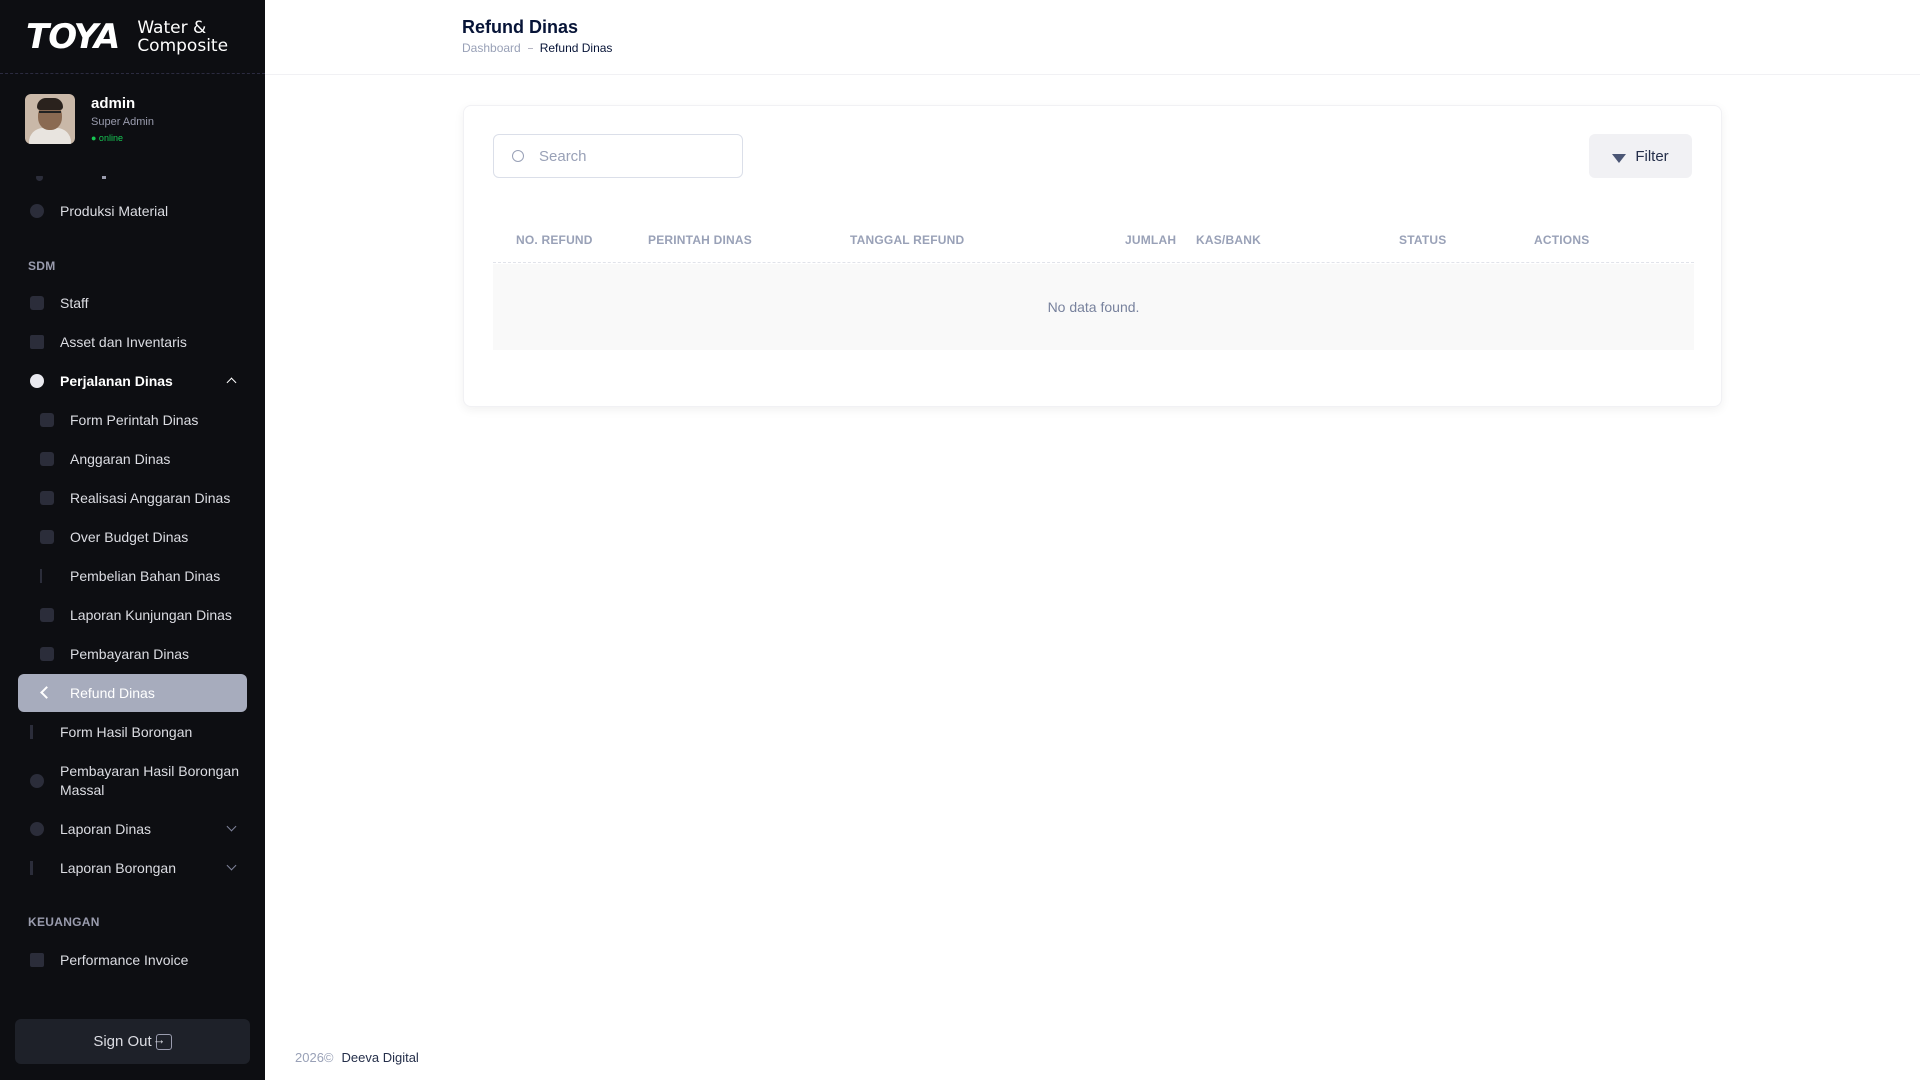 This screenshot has width=1920, height=1080. I want to click on user-panel: admin Super Admin ● online, so click(89, 119).